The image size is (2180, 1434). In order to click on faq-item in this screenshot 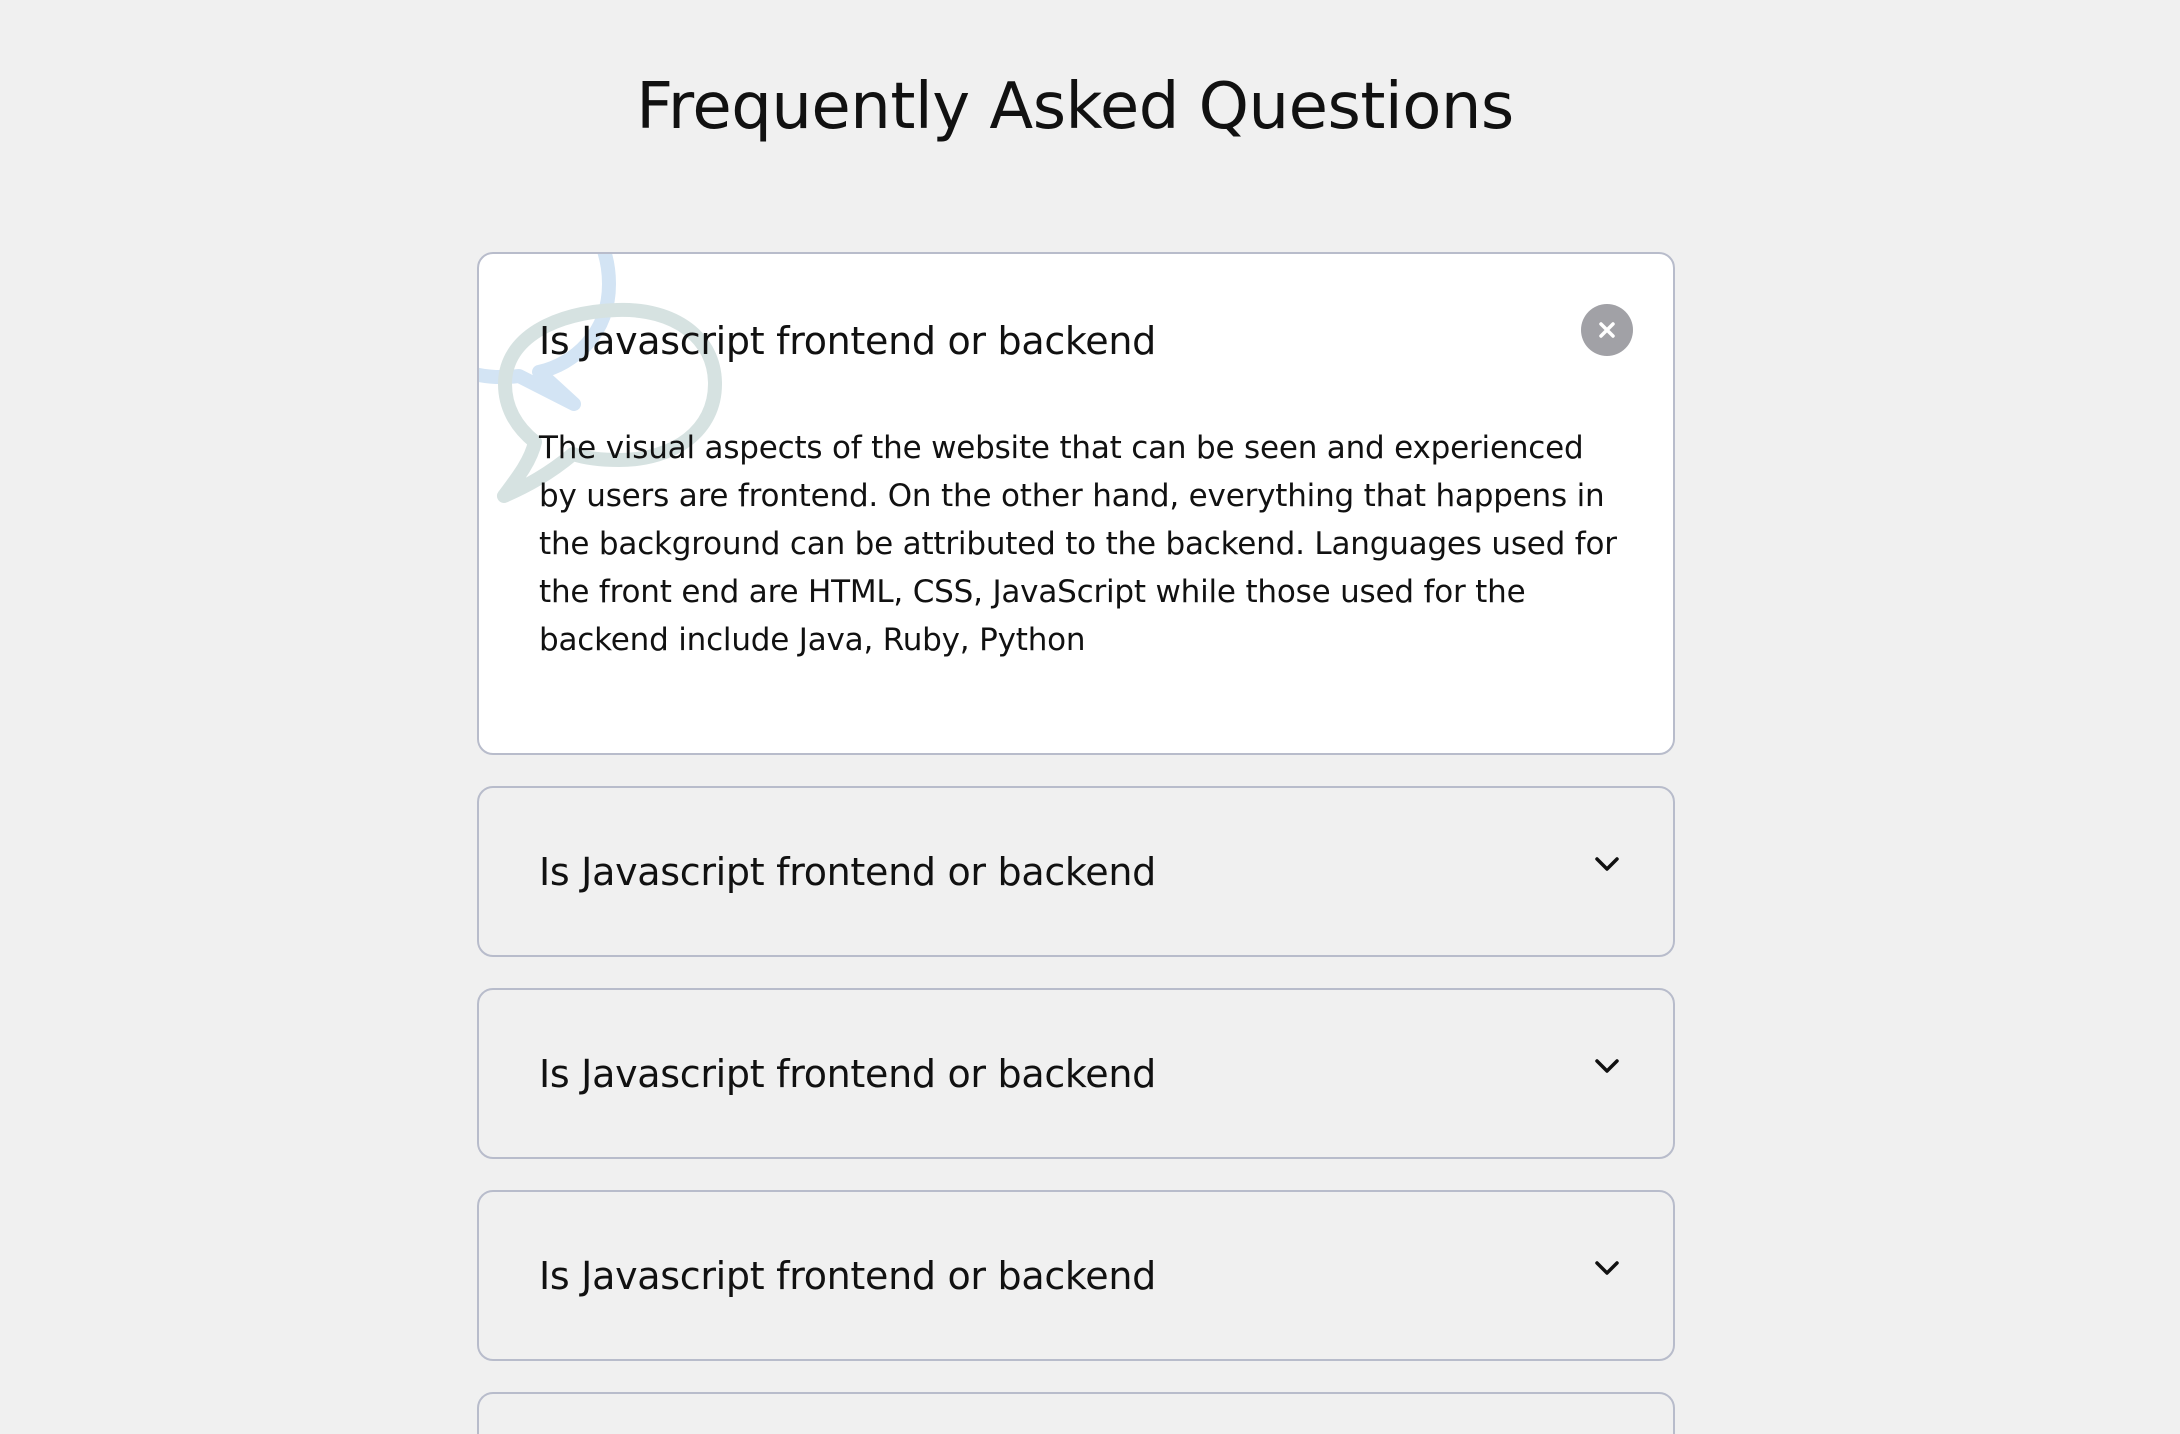, I will do `click(1076, 1413)`.